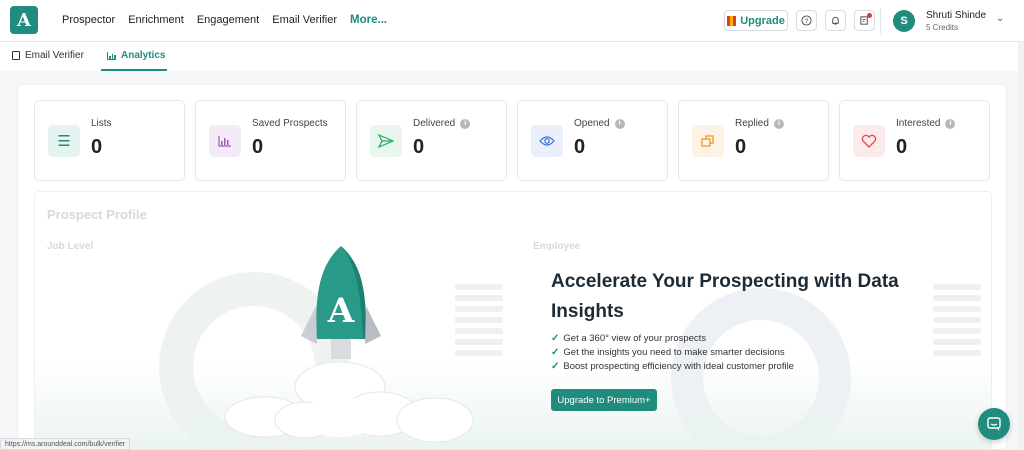 This screenshot has height=450, width=1024. Describe the element at coordinates (957, 320) in the screenshot. I see `employee-legend` at that location.